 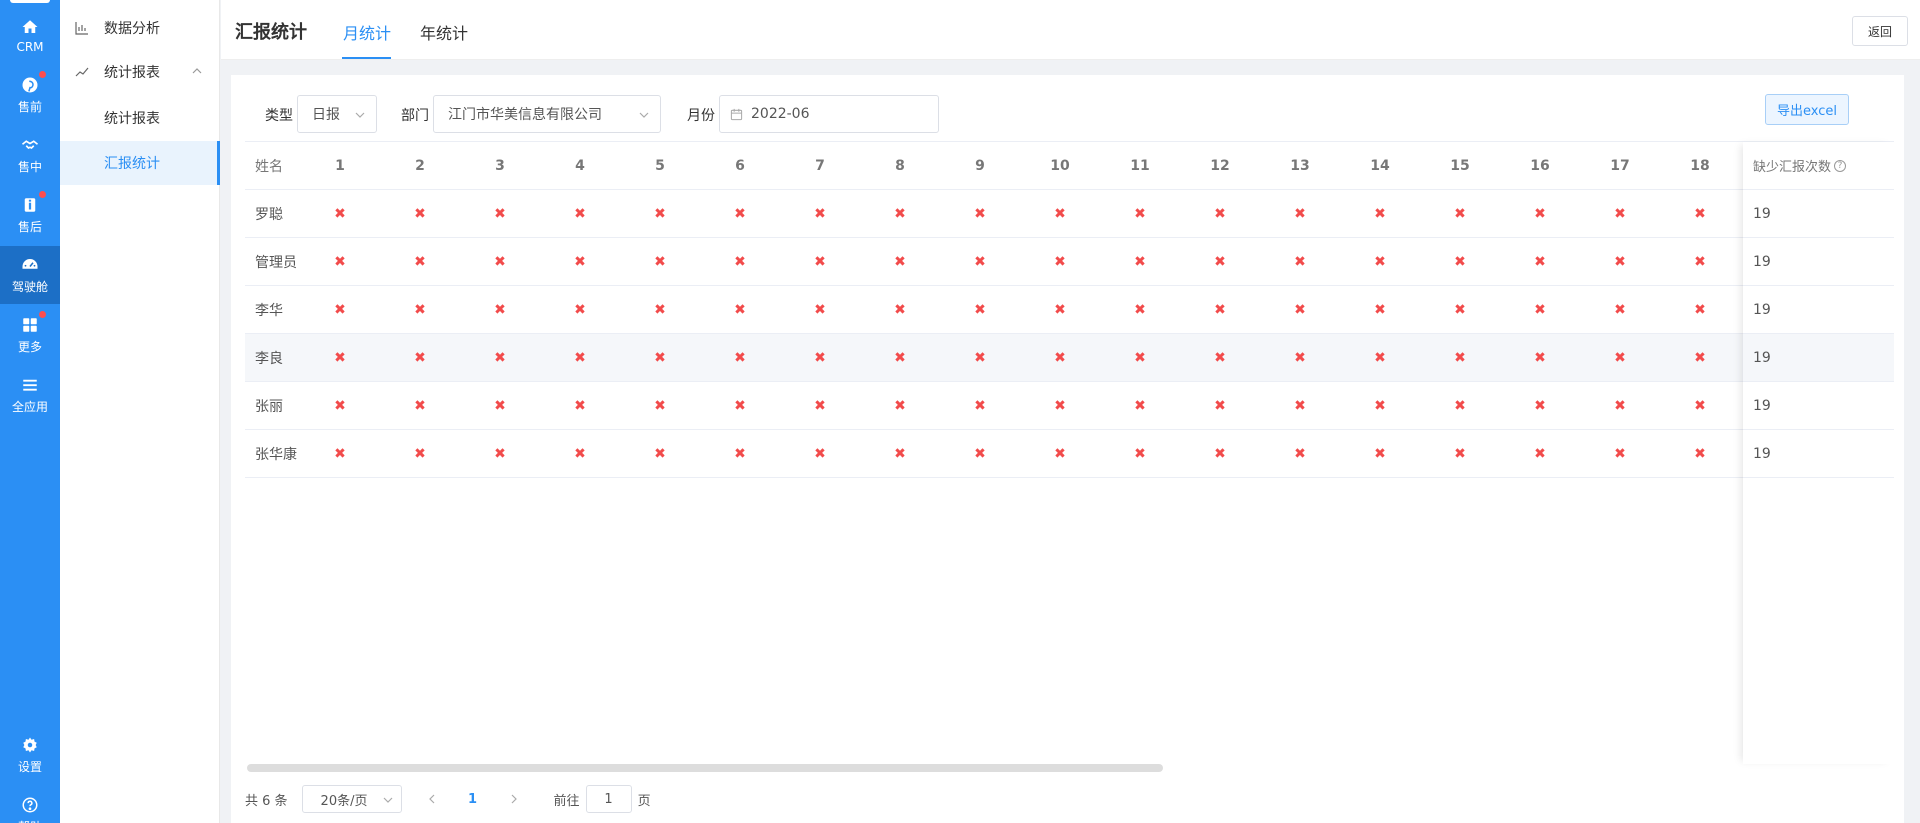 I want to click on month-picker: 2022-06, so click(x=829, y=114).